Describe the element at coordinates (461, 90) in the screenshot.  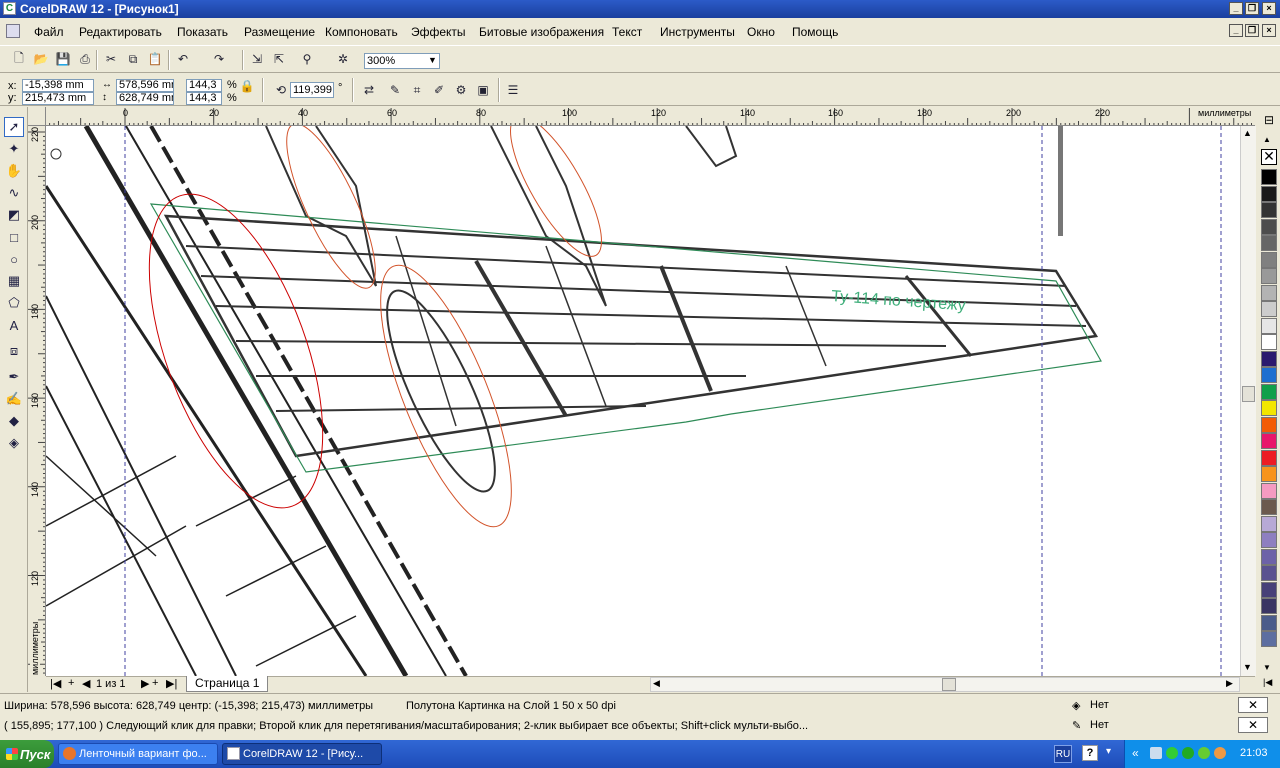
I see `resample-icon: ⚙` at that location.